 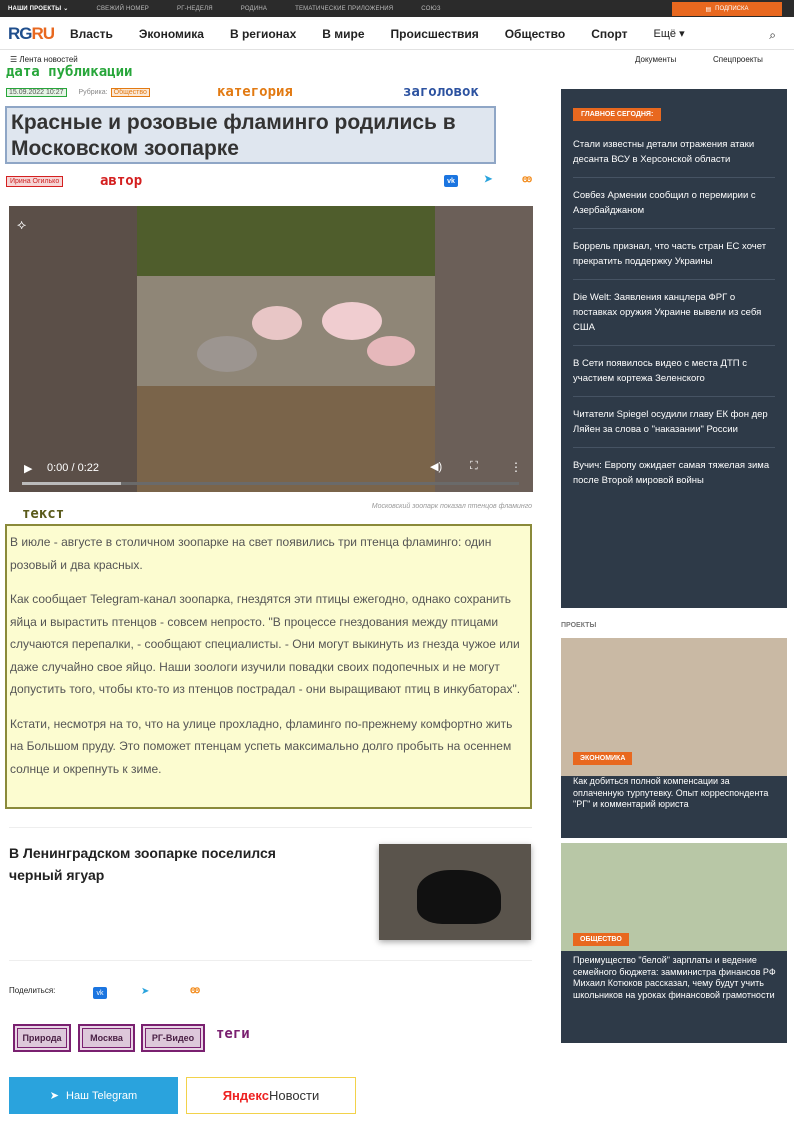 What do you see at coordinates (48, 59) in the screenshot?
I see `news-feed-label: Лента новостей` at bounding box center [48, 59].